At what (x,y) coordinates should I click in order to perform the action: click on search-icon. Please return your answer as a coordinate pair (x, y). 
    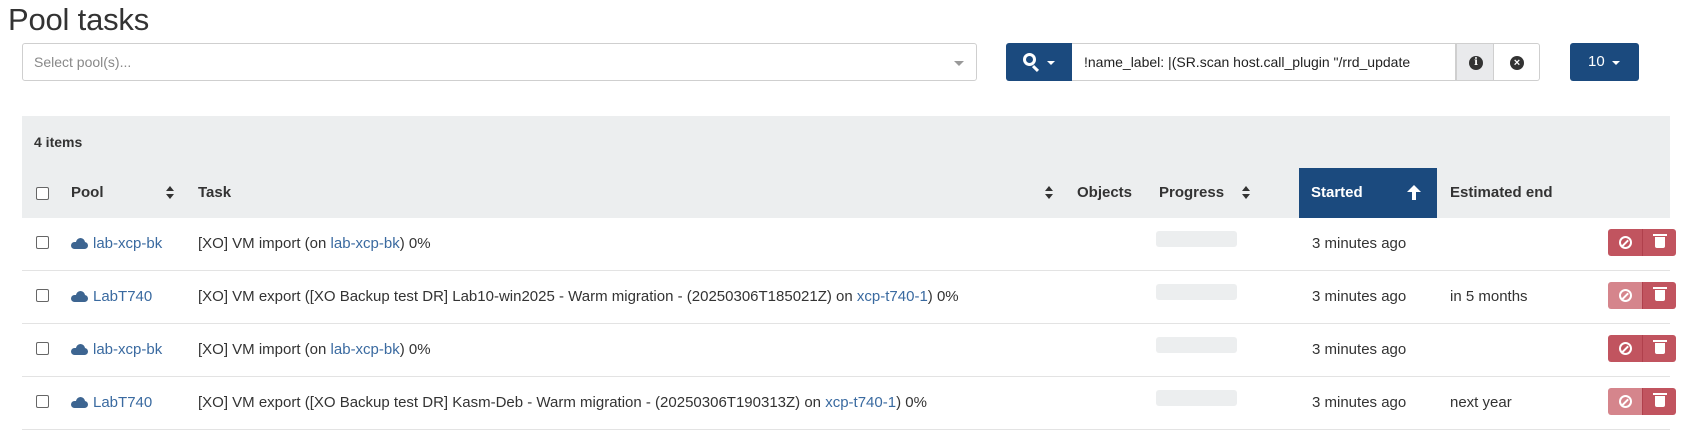
    Looking at the image, I should click on (1029, 59).